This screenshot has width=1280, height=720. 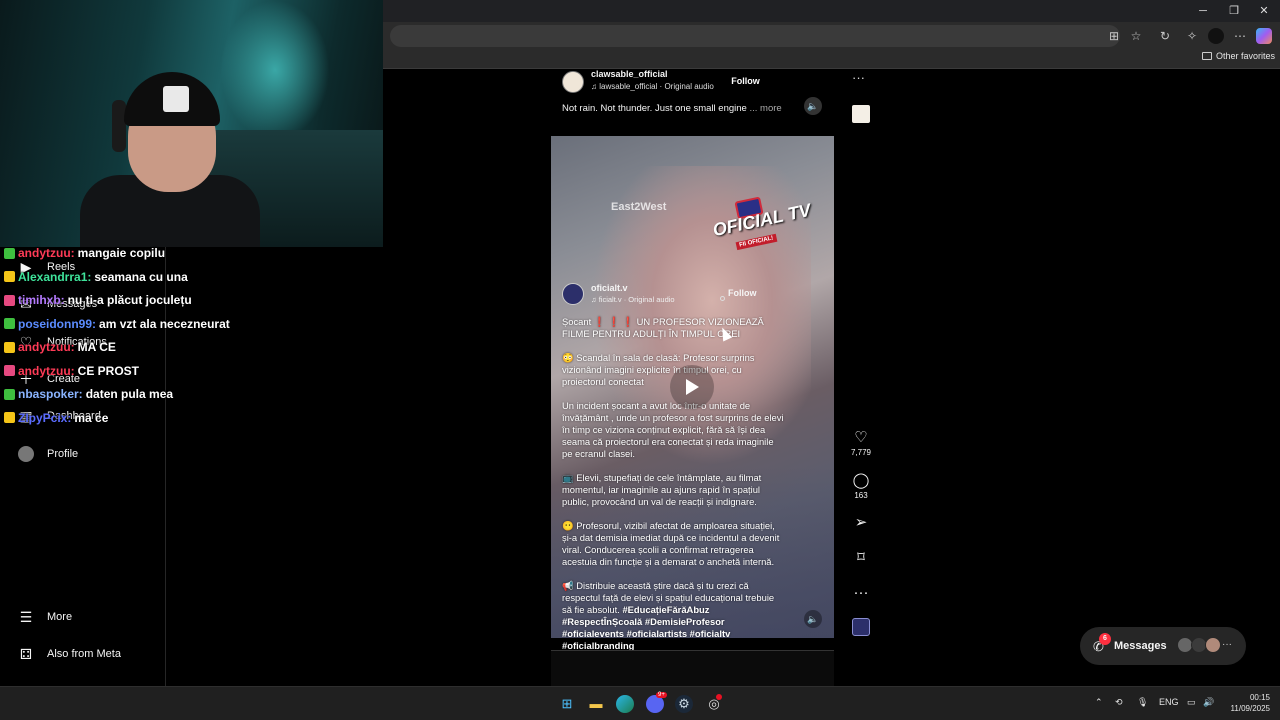 I want to click on follow-button: Follow, so click(x=745, y=81).